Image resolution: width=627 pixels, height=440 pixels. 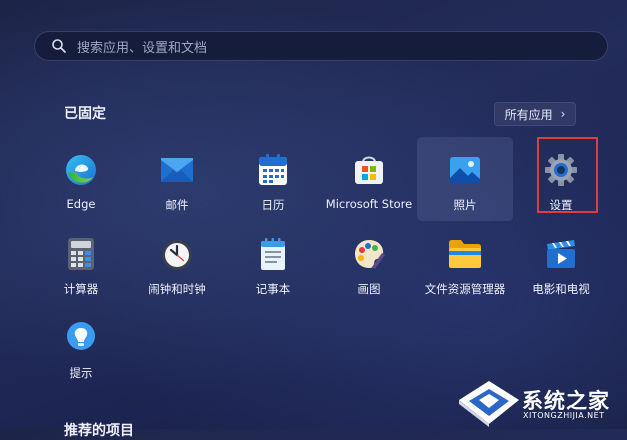 I want to click on app-tile-notepad: 记事本, so click(x=273, y=268).